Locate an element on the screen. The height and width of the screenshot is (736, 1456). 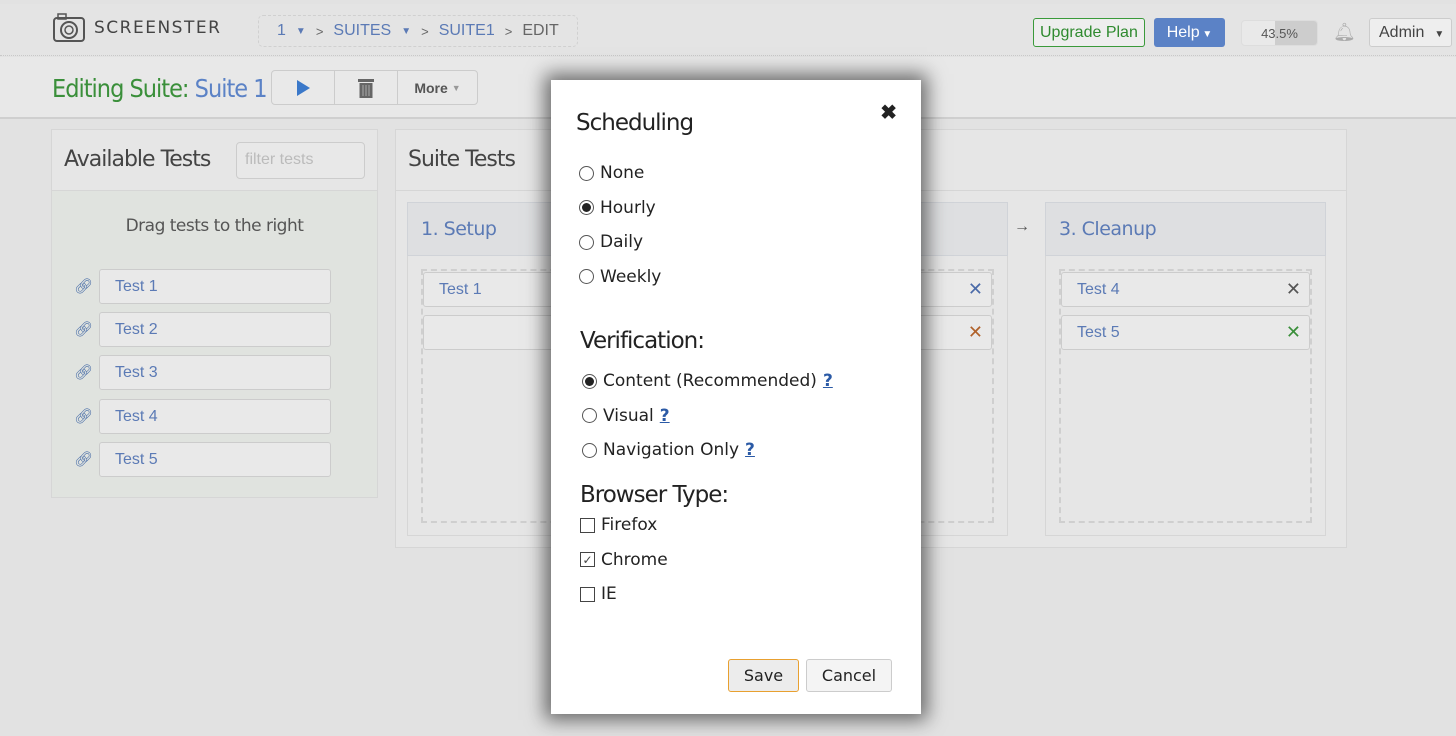
option-label: Visual is located at coordinates (628, 415).